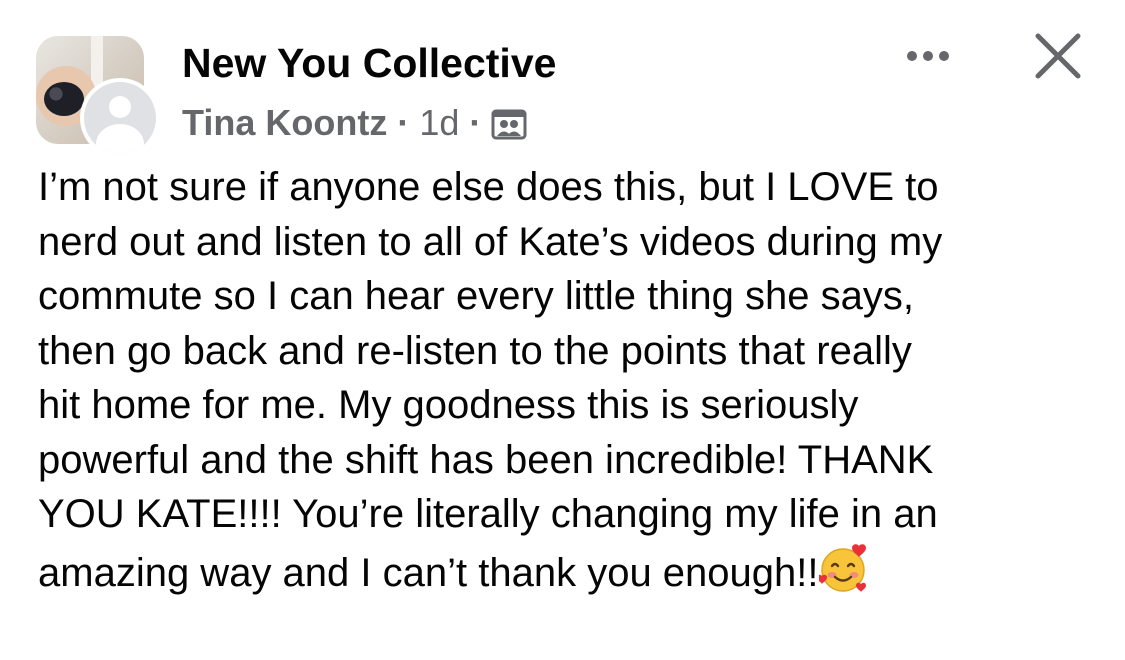  What do you see at coordinates (928, 56) in the screenshot?
I see `more-options-icon` at bounding box center [928, 56].